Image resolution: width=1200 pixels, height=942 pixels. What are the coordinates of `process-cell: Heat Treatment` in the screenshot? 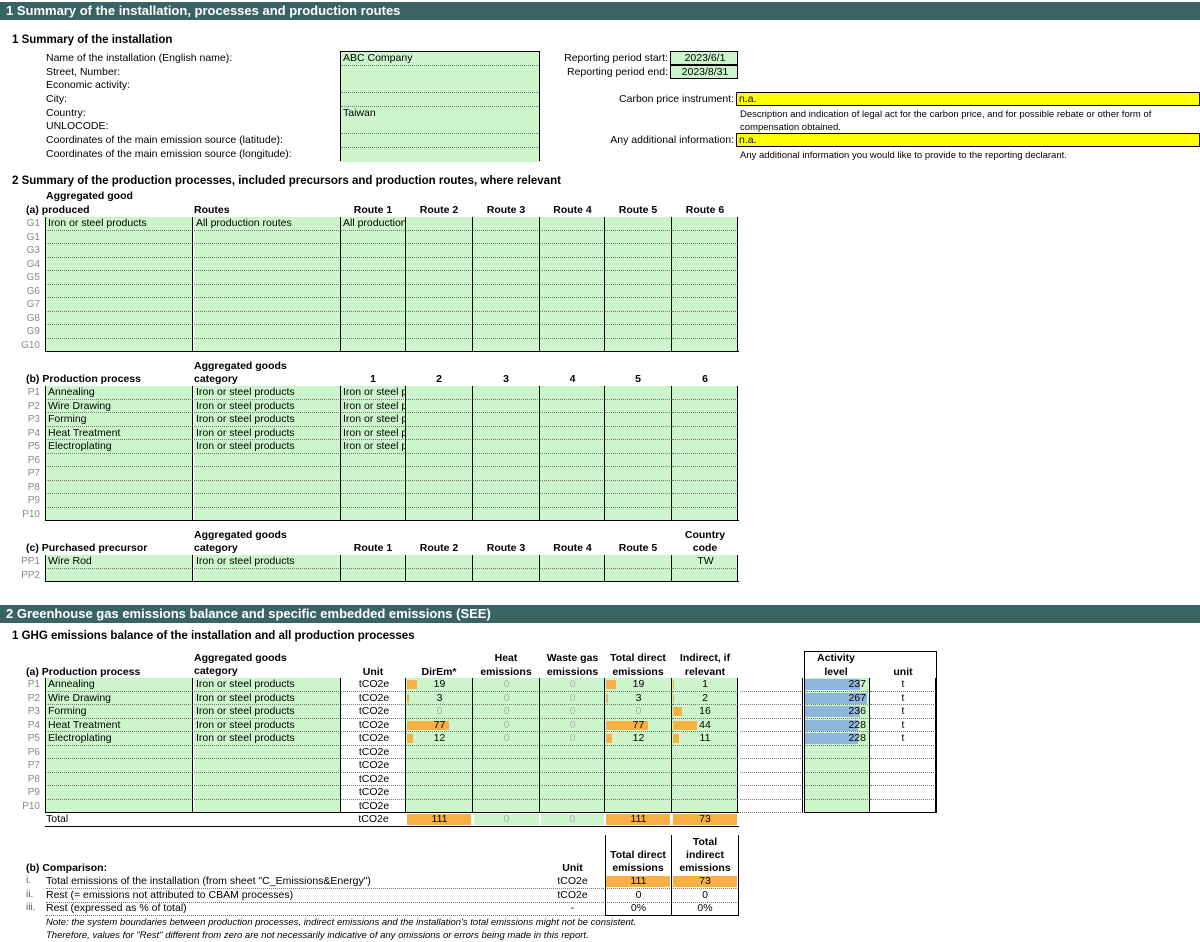 It's located at (119, 433).